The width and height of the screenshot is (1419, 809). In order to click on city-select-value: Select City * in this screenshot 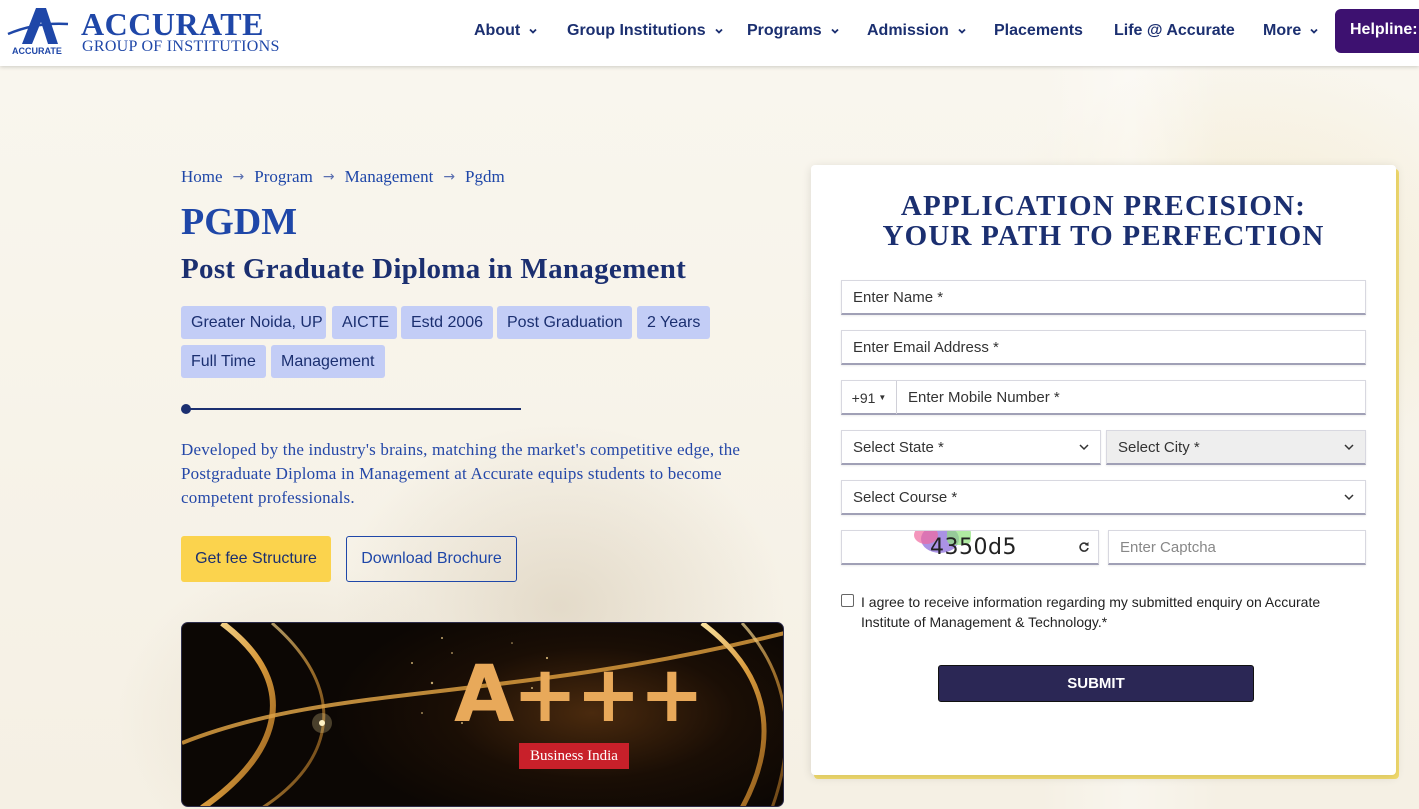, I will do `click(1159, 447)`.